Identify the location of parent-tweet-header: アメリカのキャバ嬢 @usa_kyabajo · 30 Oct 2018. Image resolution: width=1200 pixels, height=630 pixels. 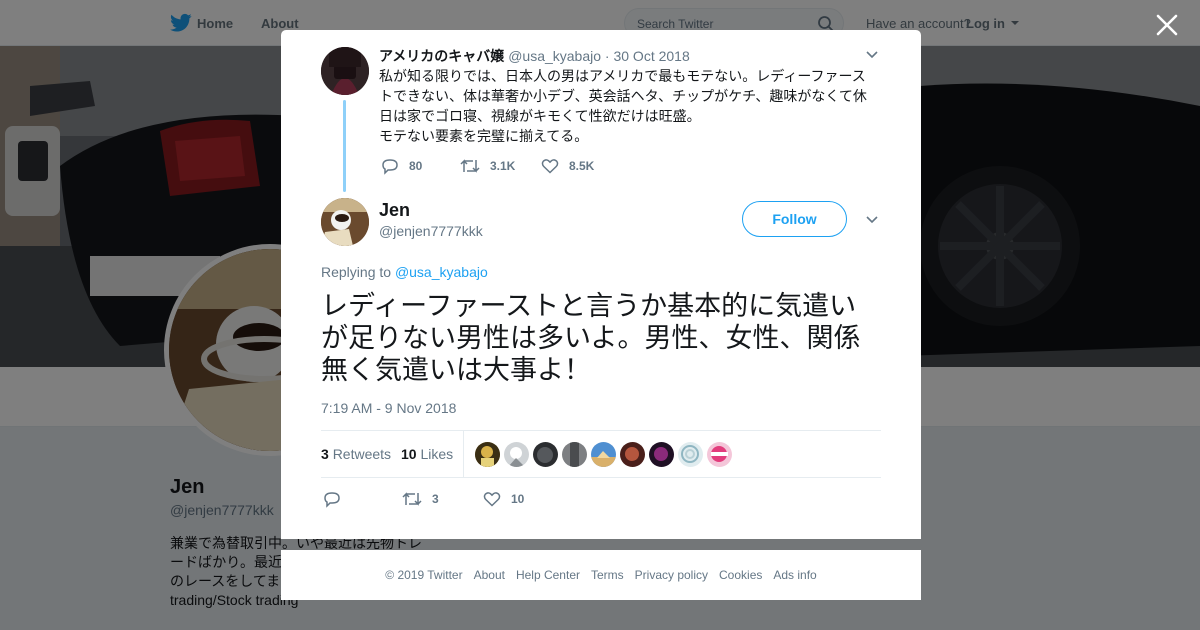
(534, 56).